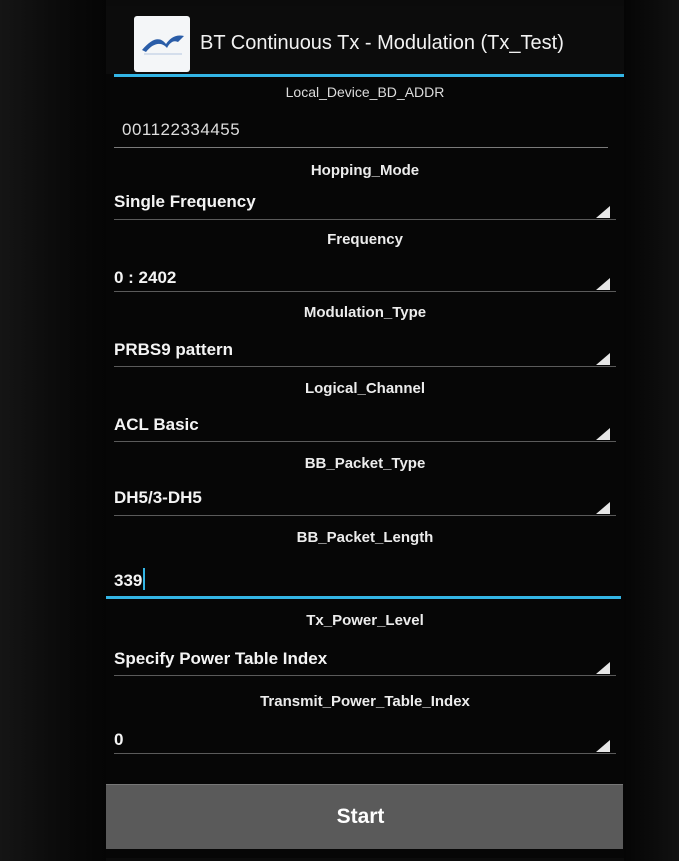 This screenshot has height=861, width=679. What do you see at coordinates (145, 277) in the screenshot?
I see `frequency-value: 0 : 2402` at bounding box center [145, 277].